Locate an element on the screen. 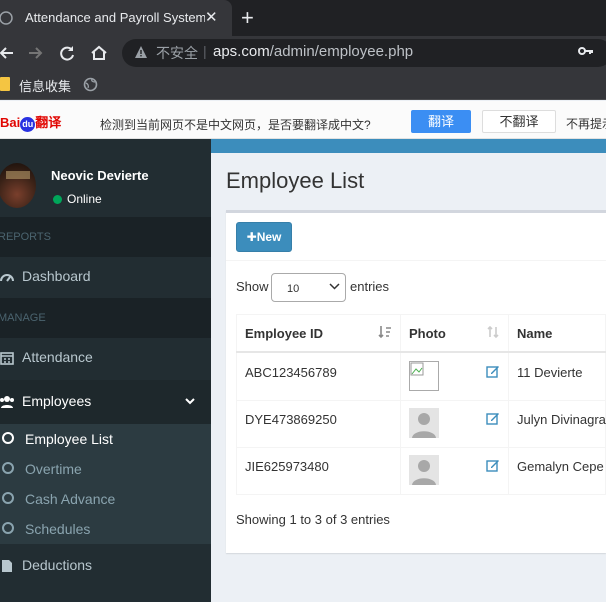 The image size is (606, 602). cell-employee-id: JIE625973480 is located at coordinates (287, 466).